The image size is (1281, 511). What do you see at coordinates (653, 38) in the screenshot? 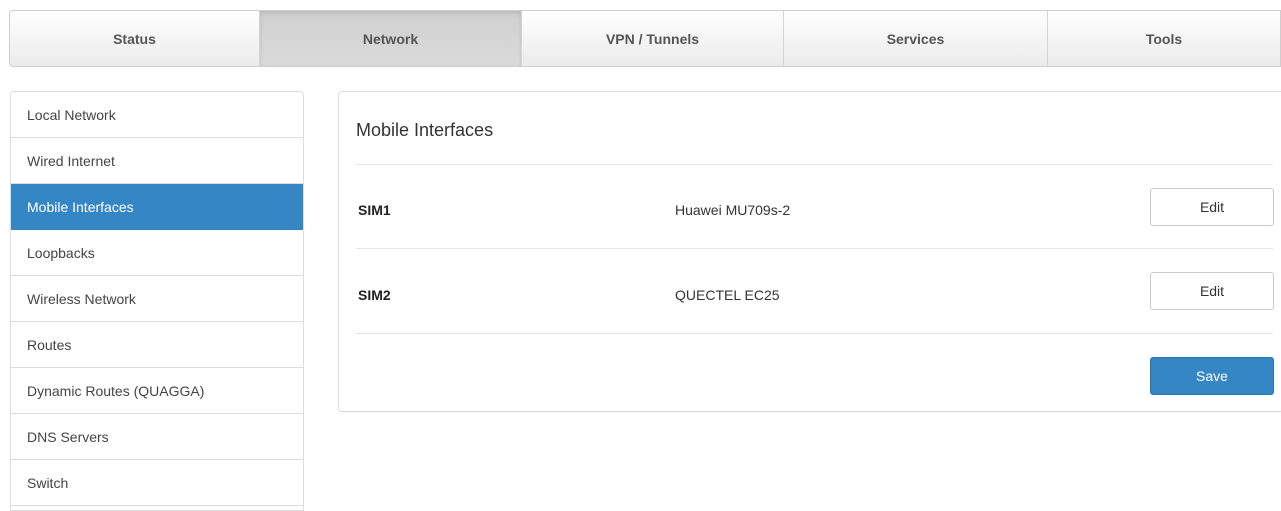
I see `tab-vpn-tunnels: VPN / Tunnels` at bounding box center [653, 38].